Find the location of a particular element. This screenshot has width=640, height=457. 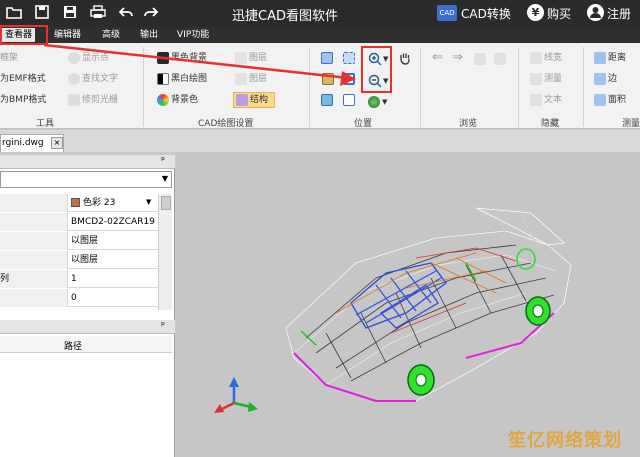

path-column-label: 路径 is located at coordinates (73, 347).